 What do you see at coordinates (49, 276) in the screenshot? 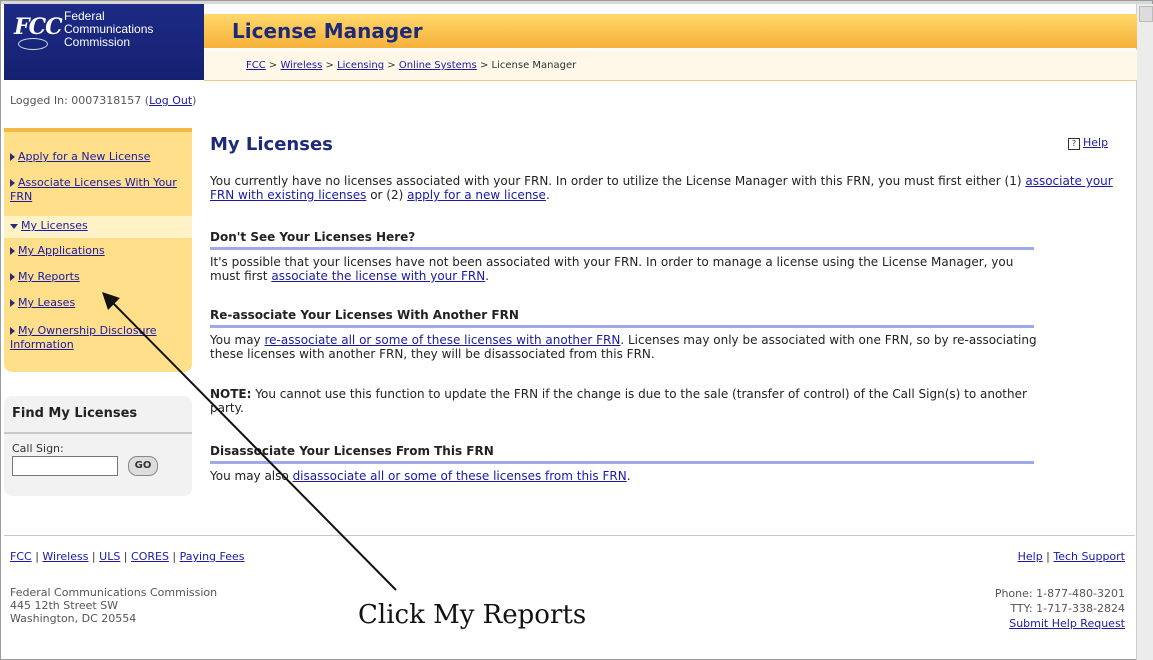
I see `sidebar-item-label: My Reports` at bounding box center [49, 276].